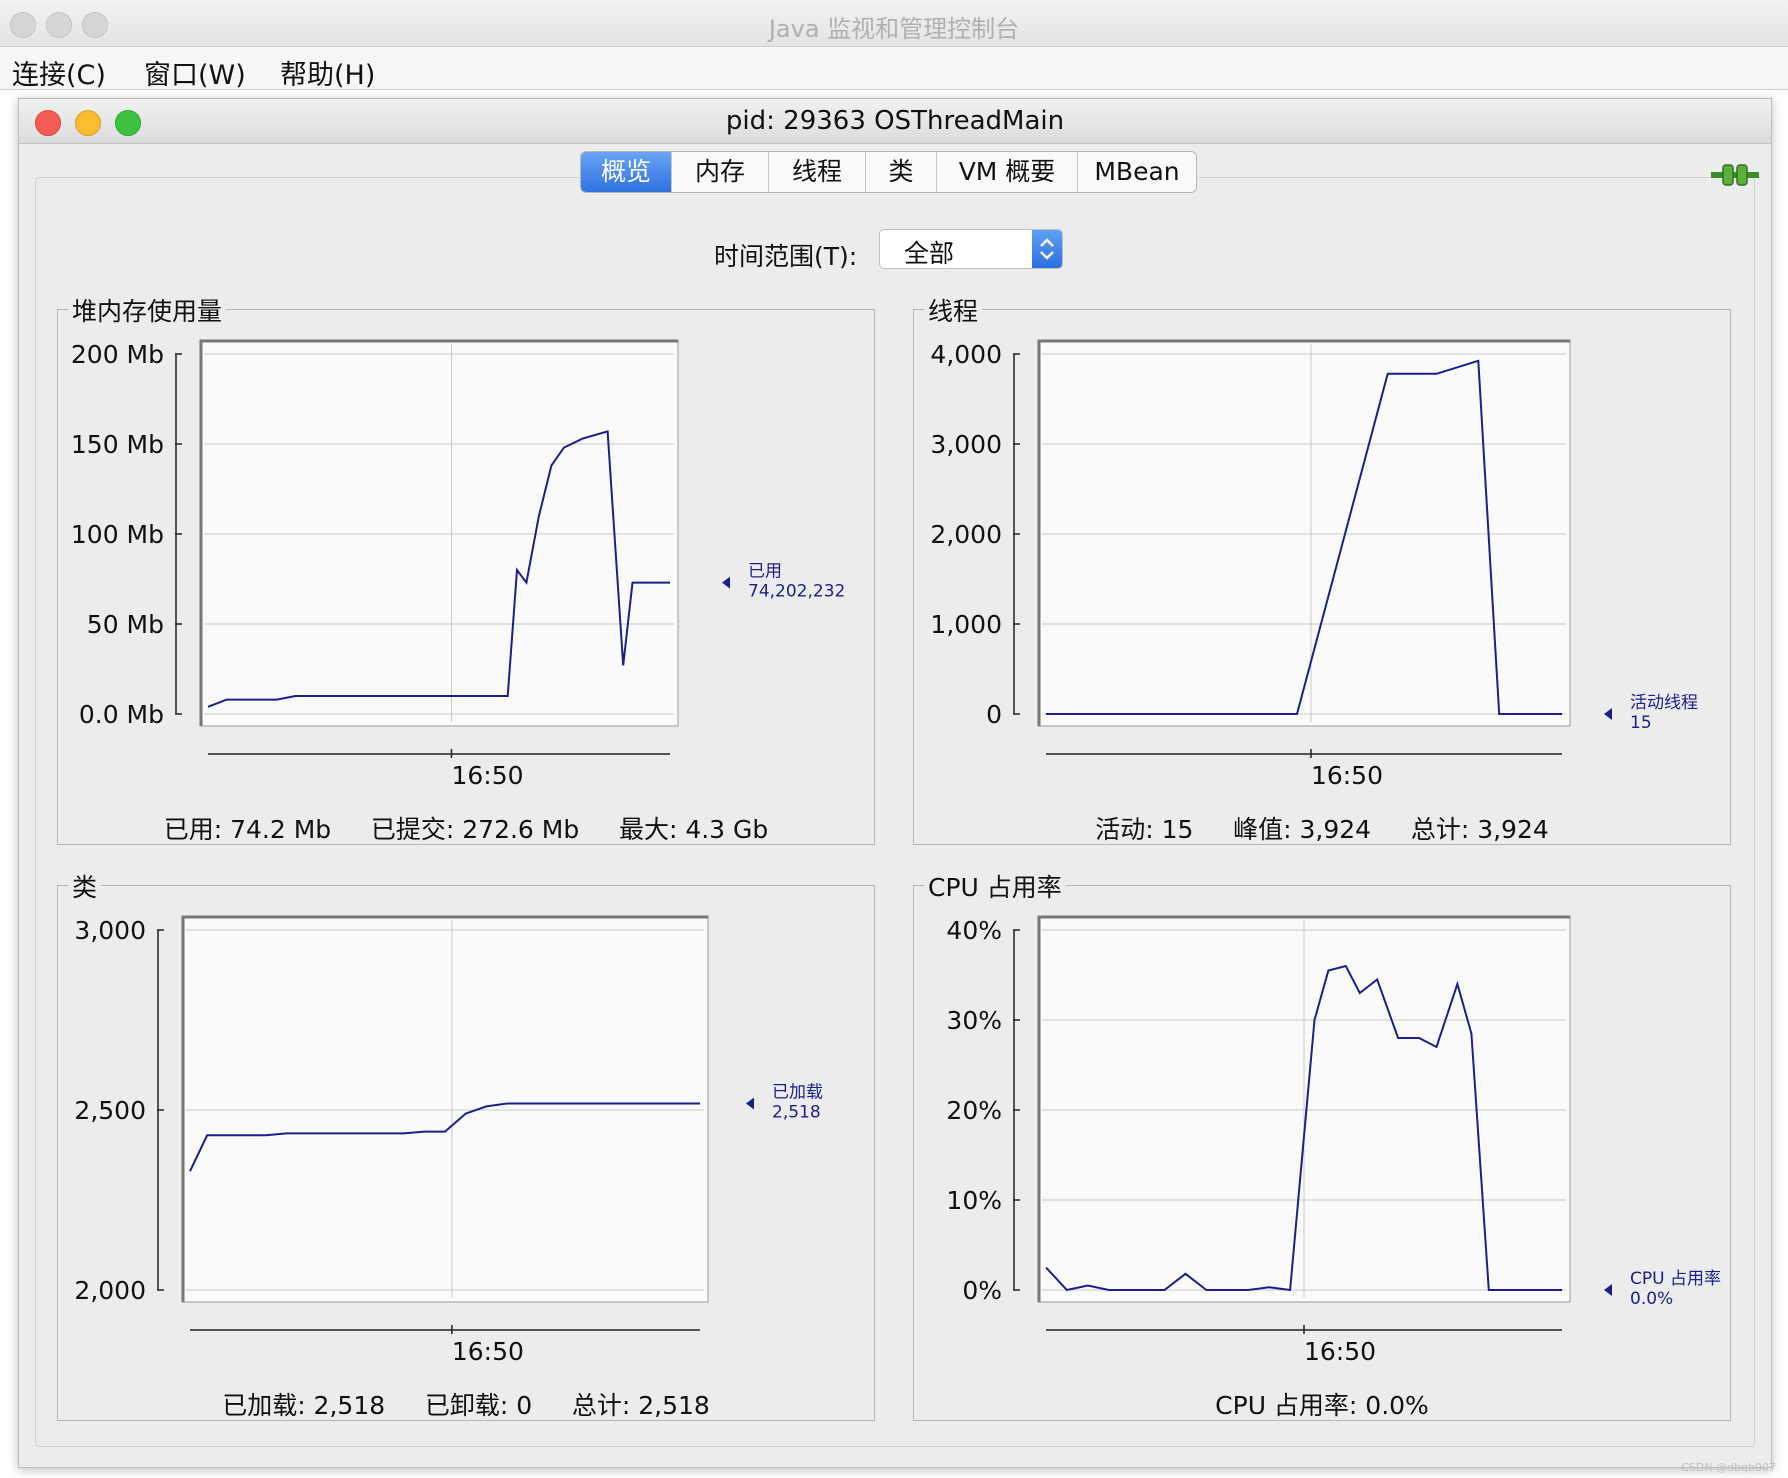 The image size is (1788, 1478). Describe the element at coordinates (1735, 175) in the screenshot. I see `connection-plug-icon` at that location.